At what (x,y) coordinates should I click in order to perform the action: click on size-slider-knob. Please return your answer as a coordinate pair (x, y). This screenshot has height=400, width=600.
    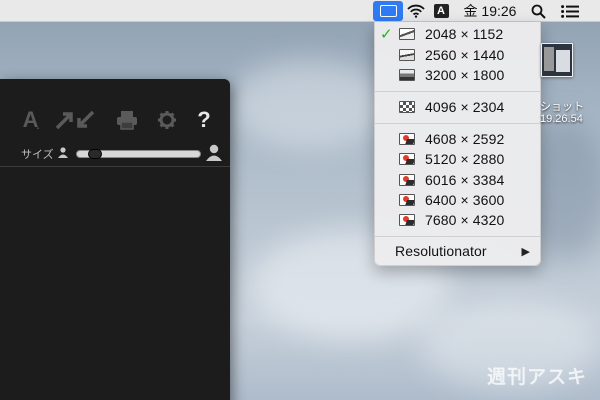
    Looking at the image, I should click on (95, 154).